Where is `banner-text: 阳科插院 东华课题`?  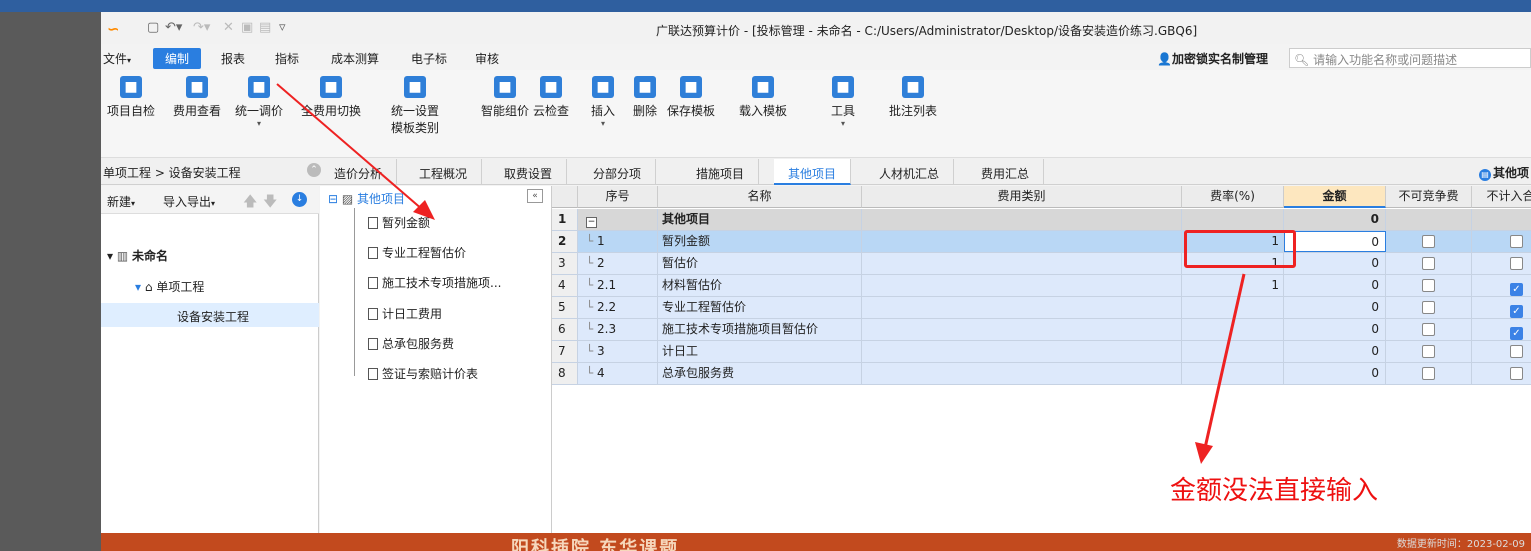
banner-text: 阳科插院 东华课题 is located at coordinates (595, 544).